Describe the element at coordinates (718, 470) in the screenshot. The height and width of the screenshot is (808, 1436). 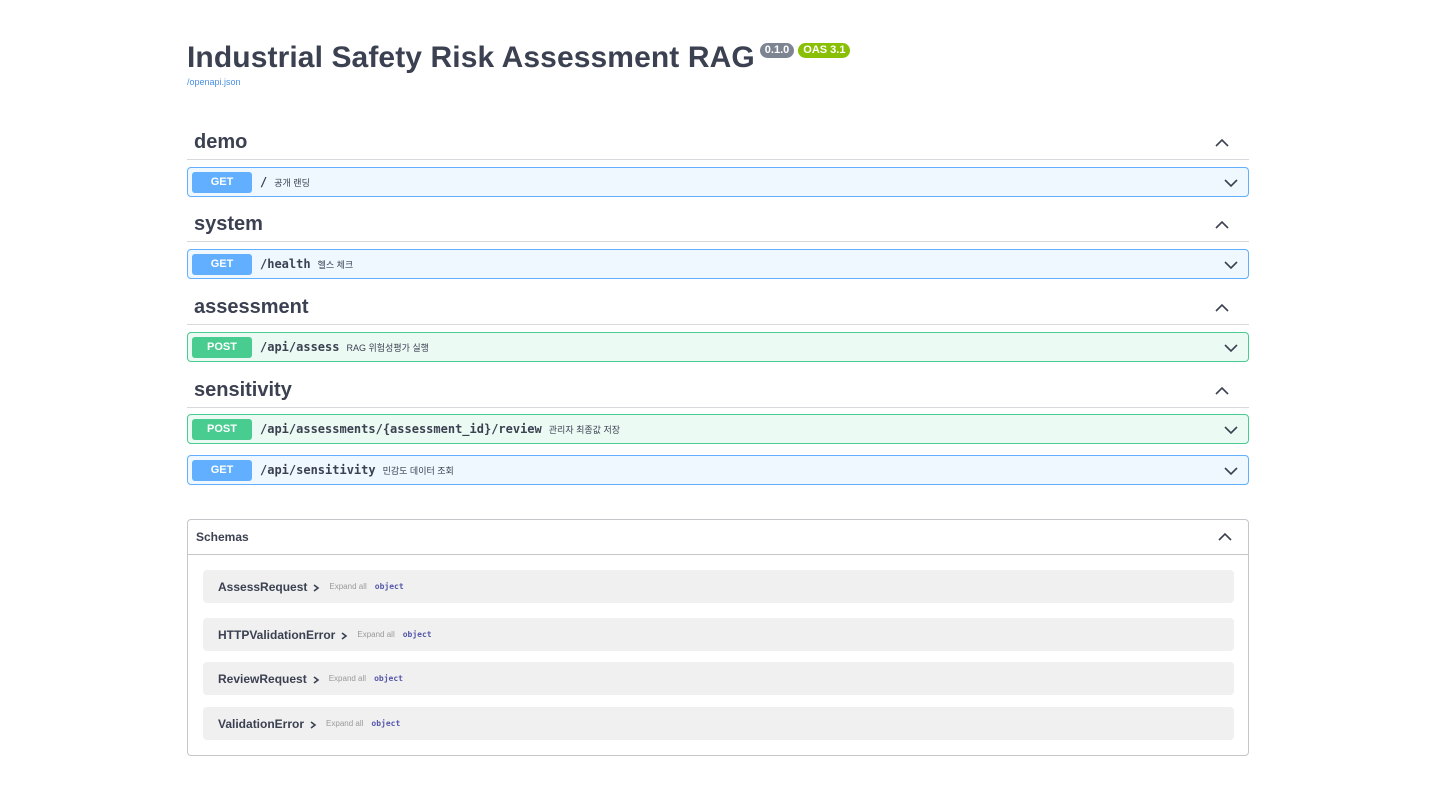
I see `operation-get-sensitivity: GET /api/sensitivity 민감도 데이터 조회` at that location.